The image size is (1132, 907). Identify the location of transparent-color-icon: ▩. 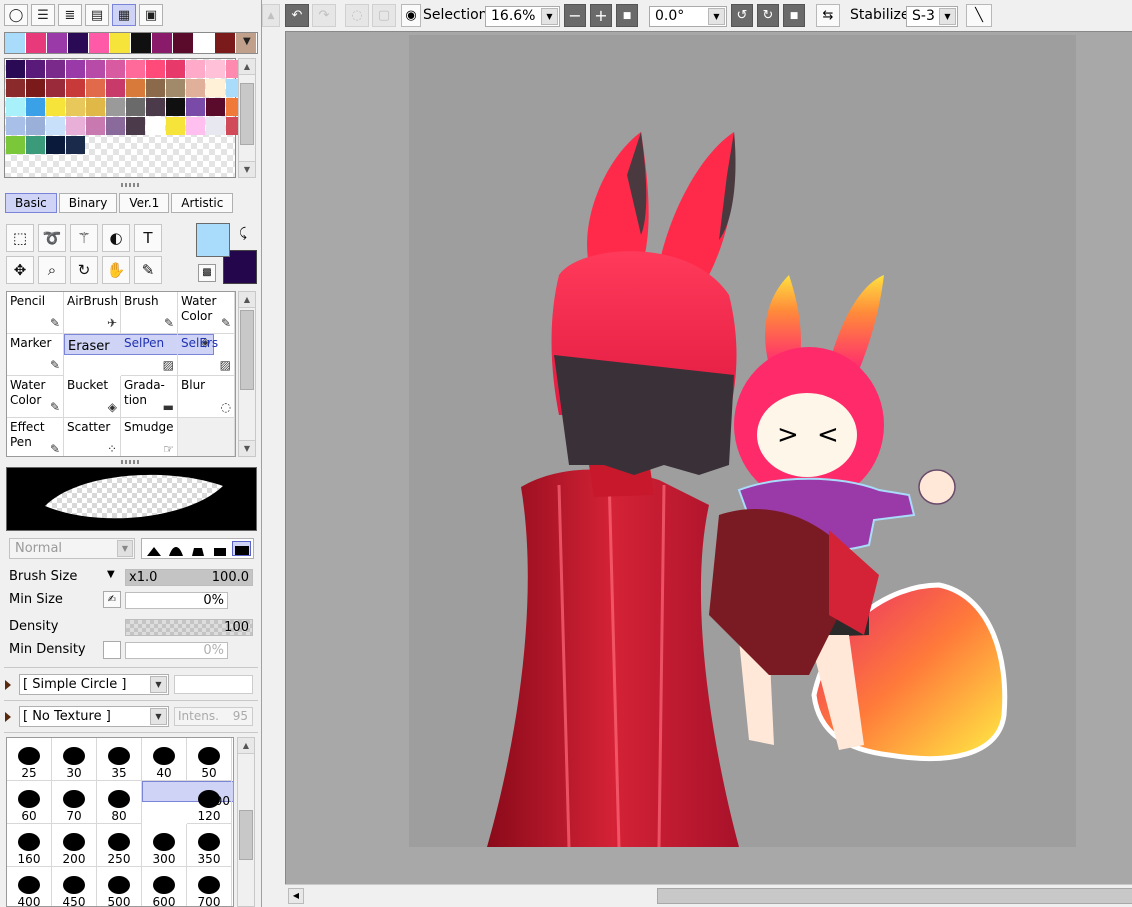
(207, 273).